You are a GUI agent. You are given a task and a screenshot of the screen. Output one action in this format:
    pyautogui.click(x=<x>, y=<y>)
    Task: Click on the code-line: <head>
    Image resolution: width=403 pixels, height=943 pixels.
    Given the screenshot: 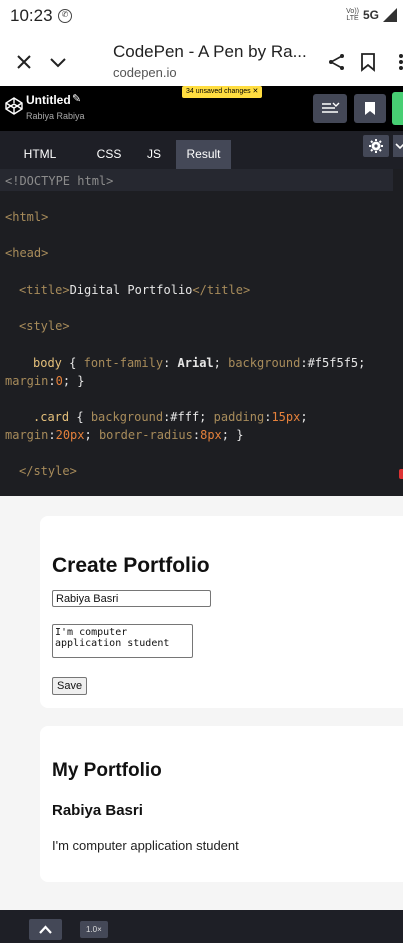 What is the action you would take?
    pyautogui.click(x=27, y=253)
    